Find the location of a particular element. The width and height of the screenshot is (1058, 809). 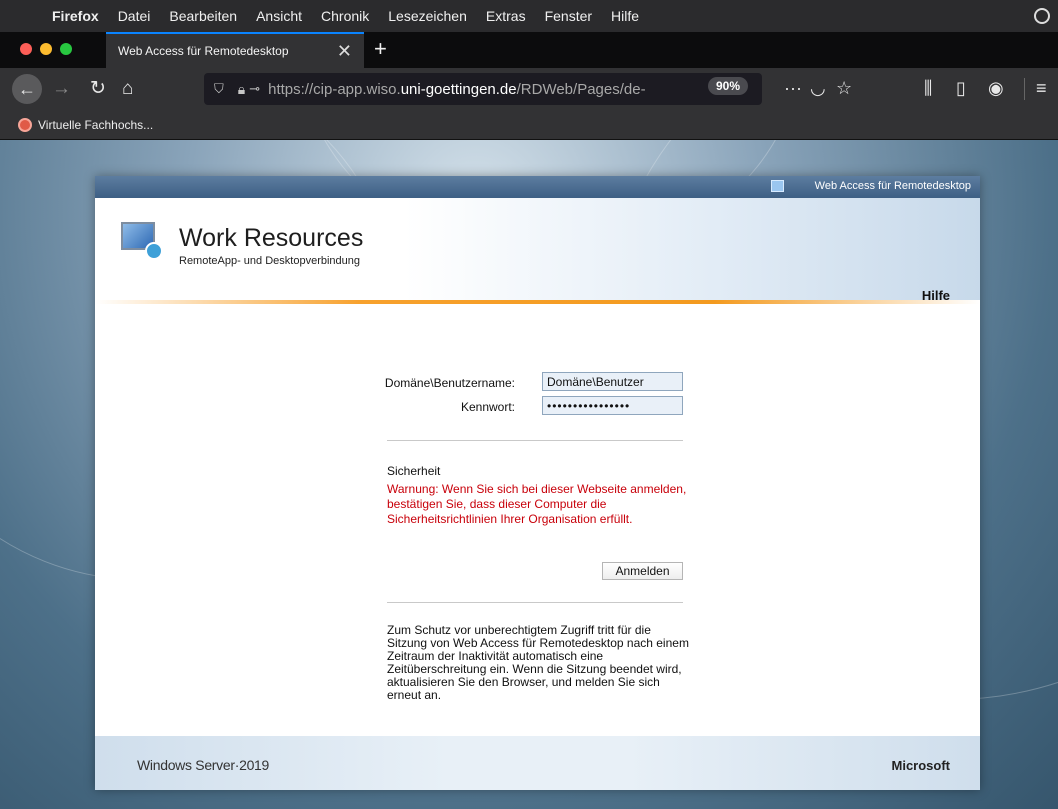

pocket-icon: ◡ is located at coordinates (818, 88).